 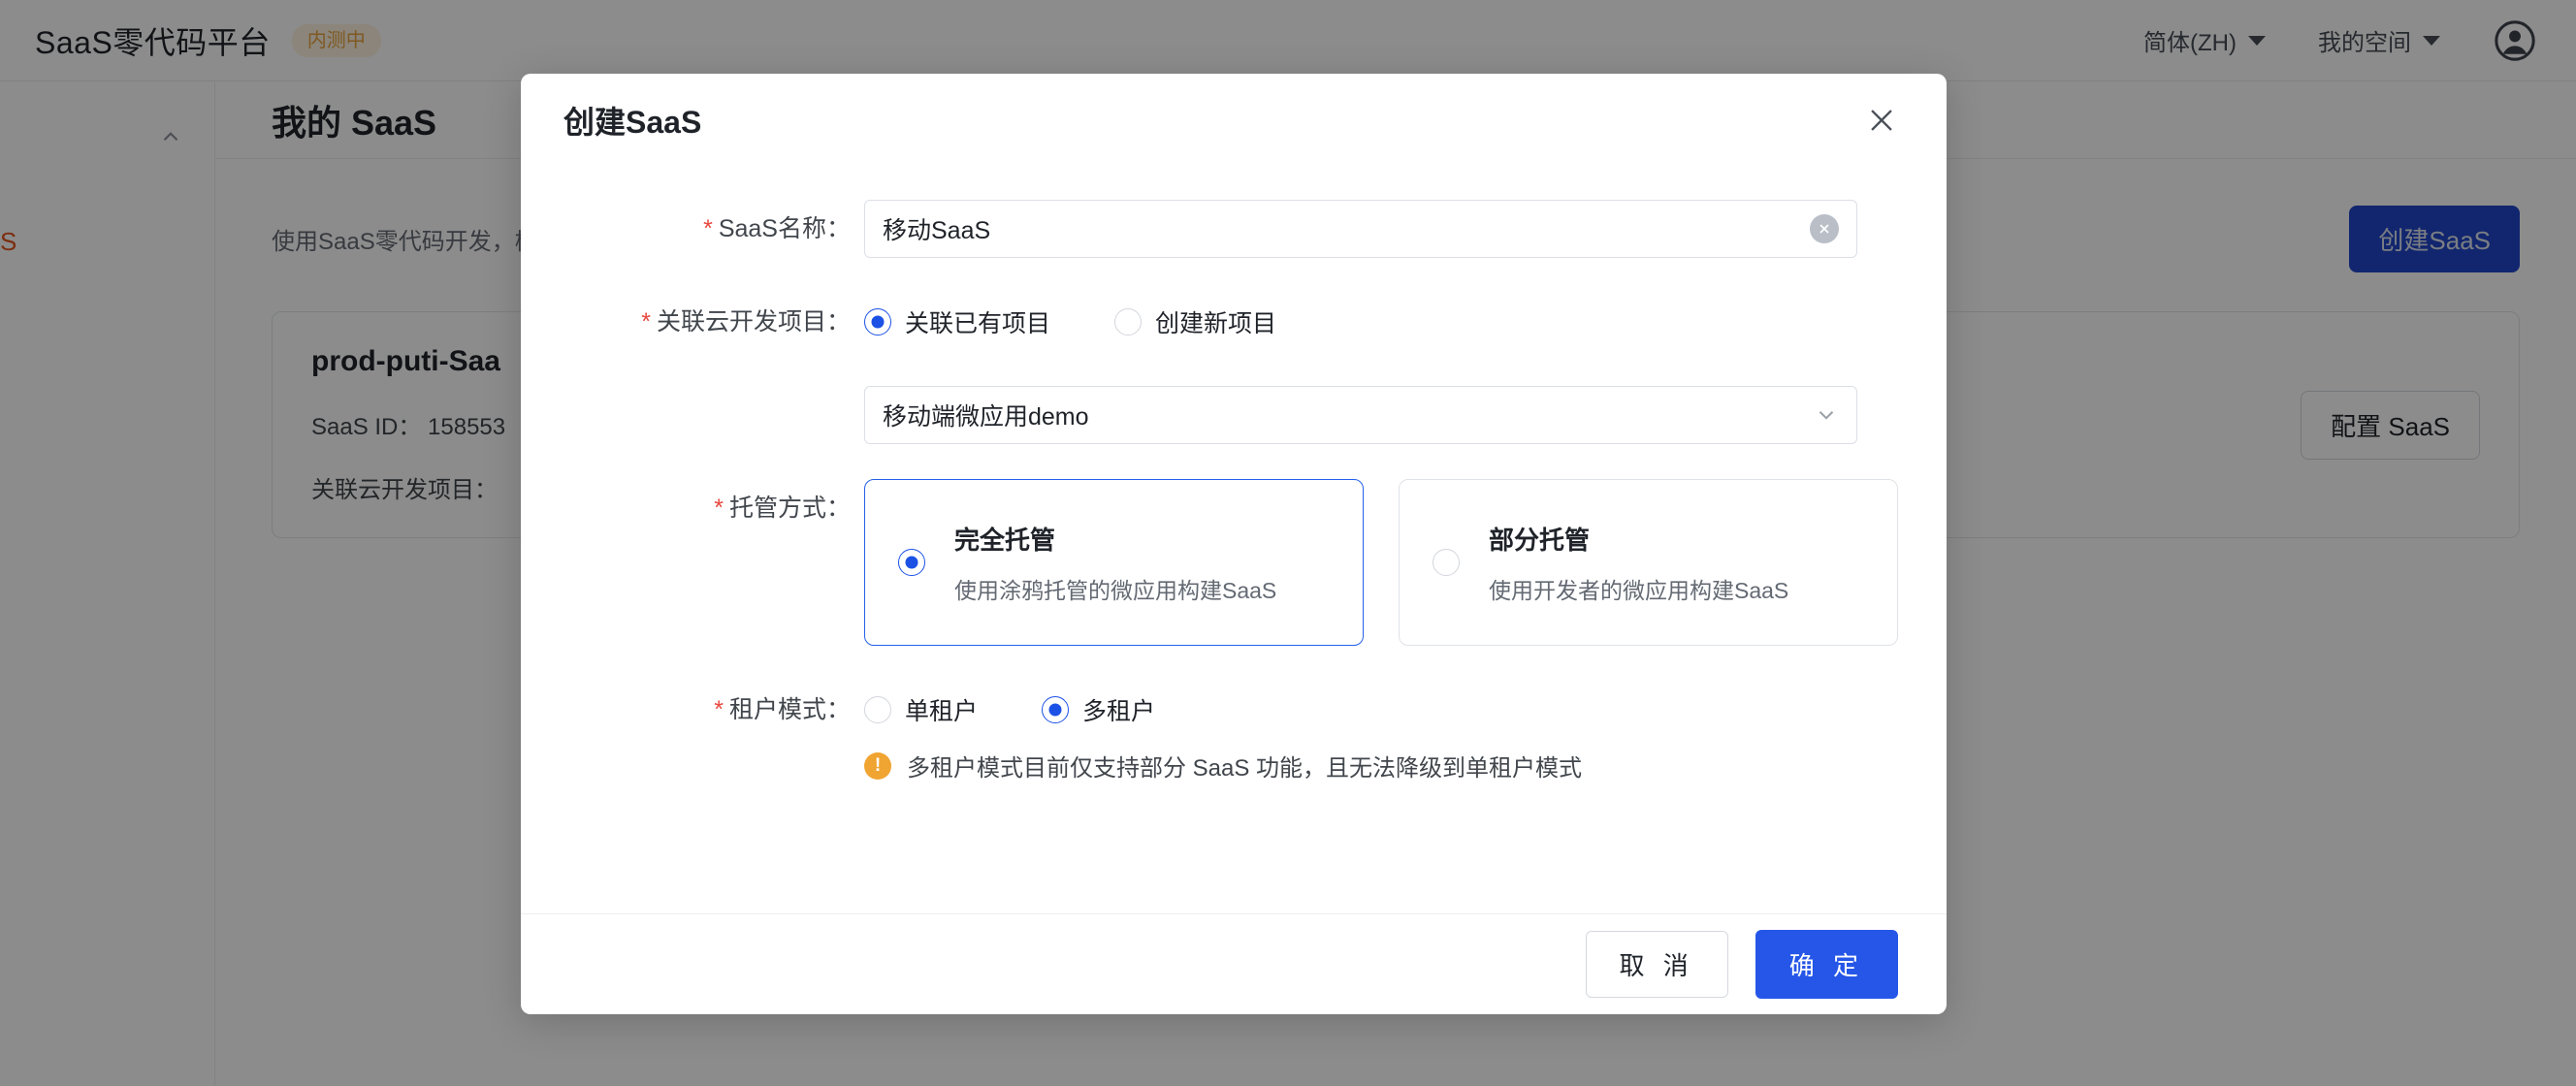 What do you see at coordinates (1656, 964) in the screenshot?
I see `cancel-button: 取 消` at bounding box center [1656, 964].